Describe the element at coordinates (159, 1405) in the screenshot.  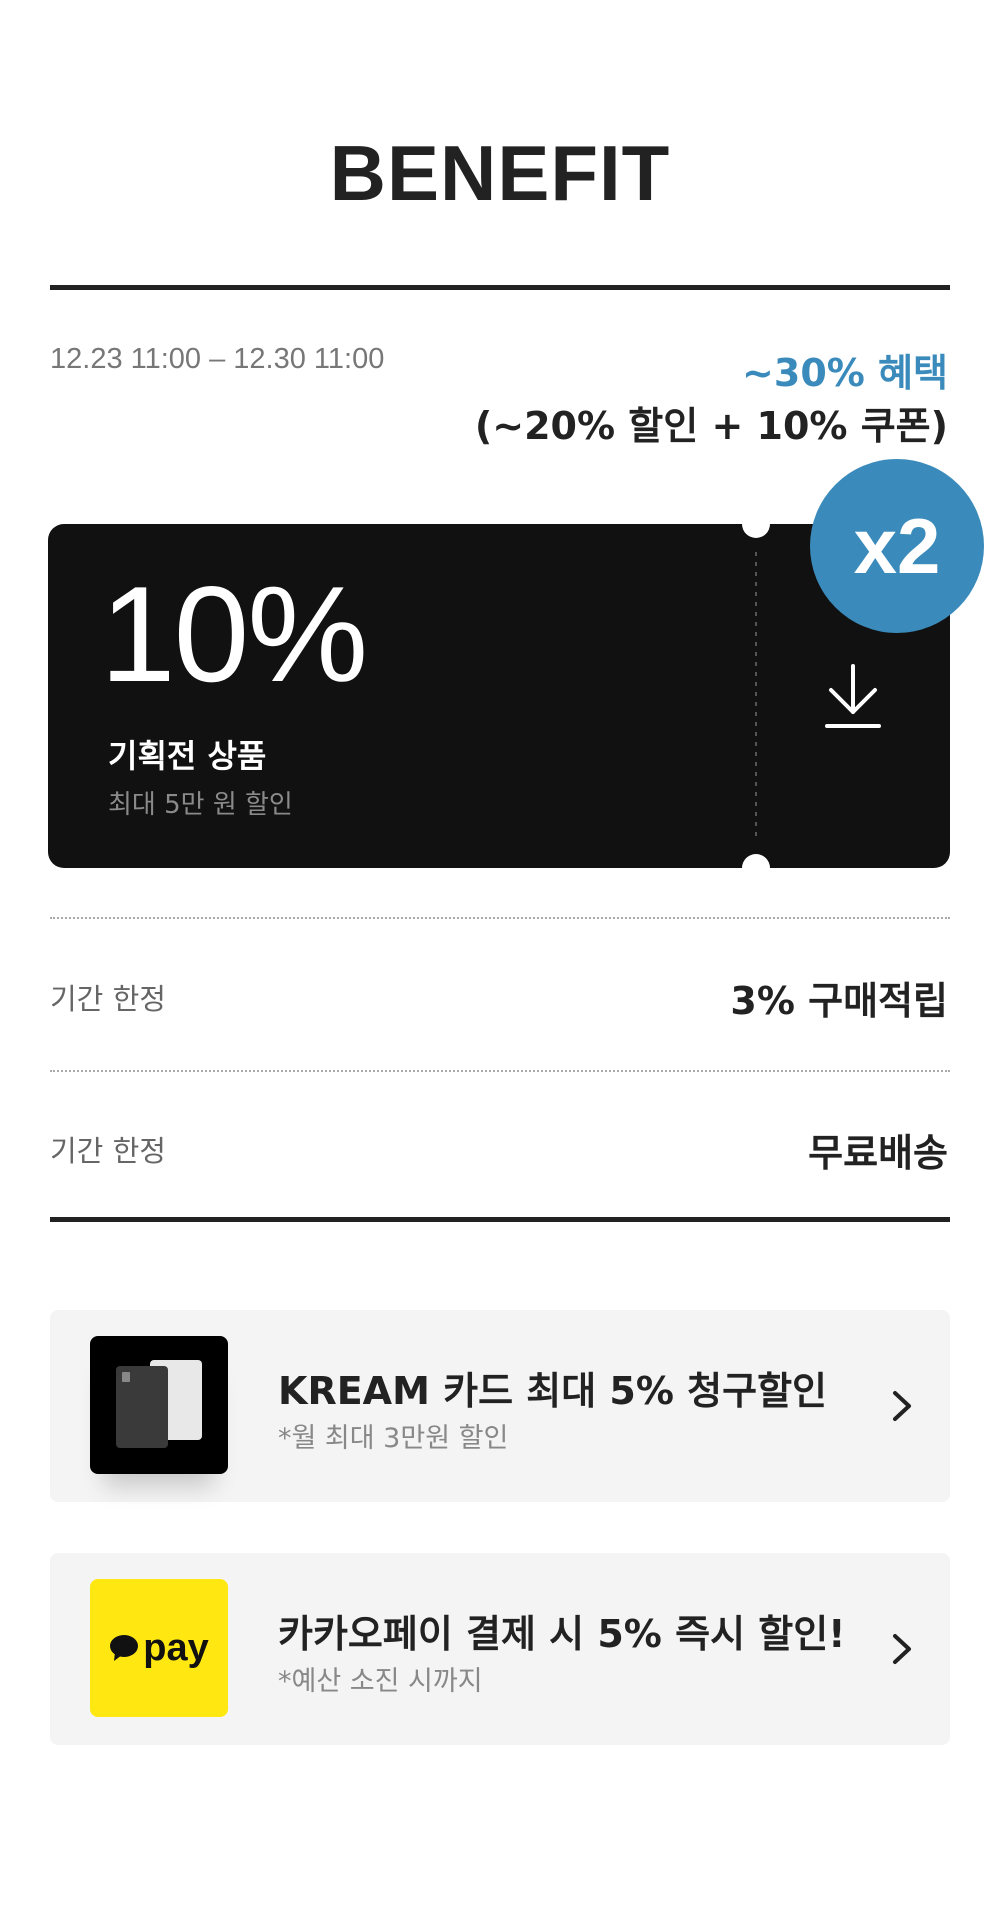
I see `kream-card-icon` at that location.